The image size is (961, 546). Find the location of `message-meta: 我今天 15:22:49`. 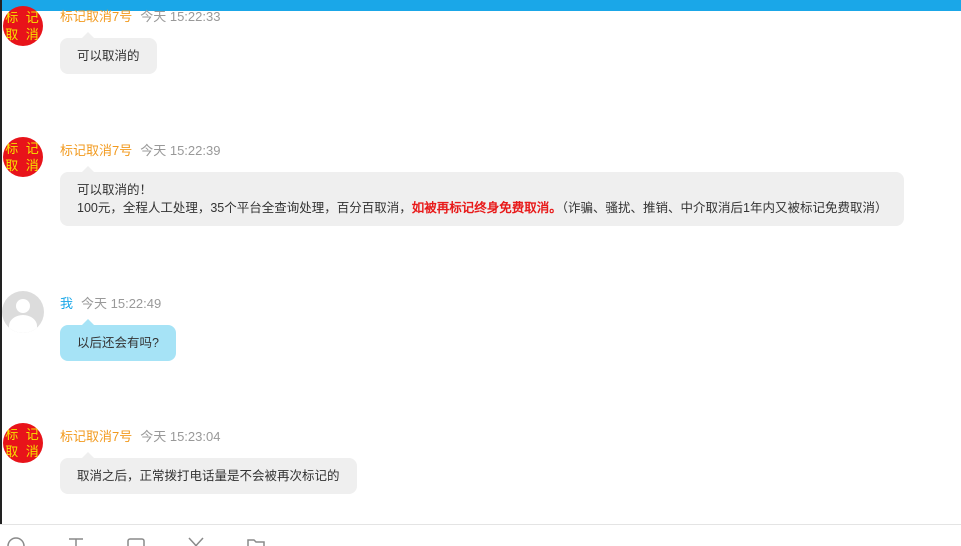

message-meta: 我今天 15:22:49 is located at coordinates (110, 302).